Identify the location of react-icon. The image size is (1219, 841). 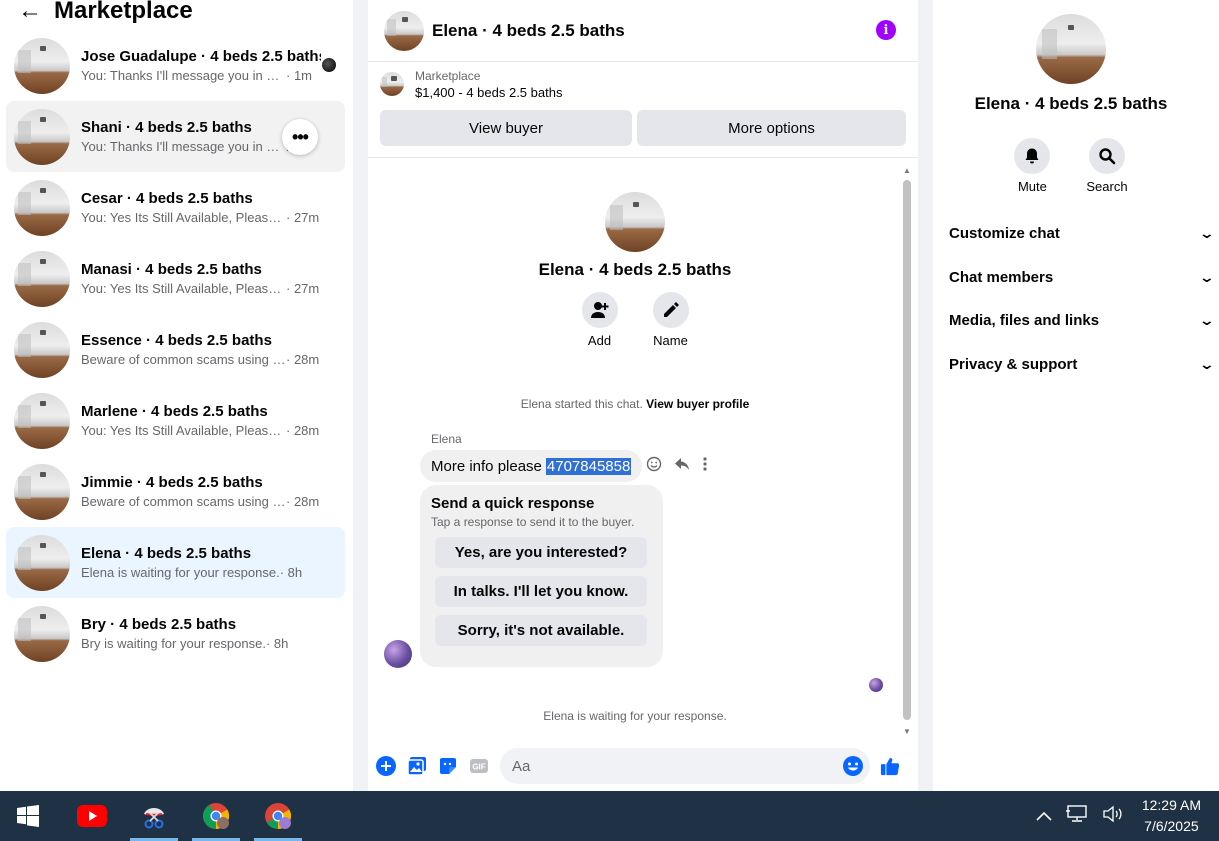
(654, 466).